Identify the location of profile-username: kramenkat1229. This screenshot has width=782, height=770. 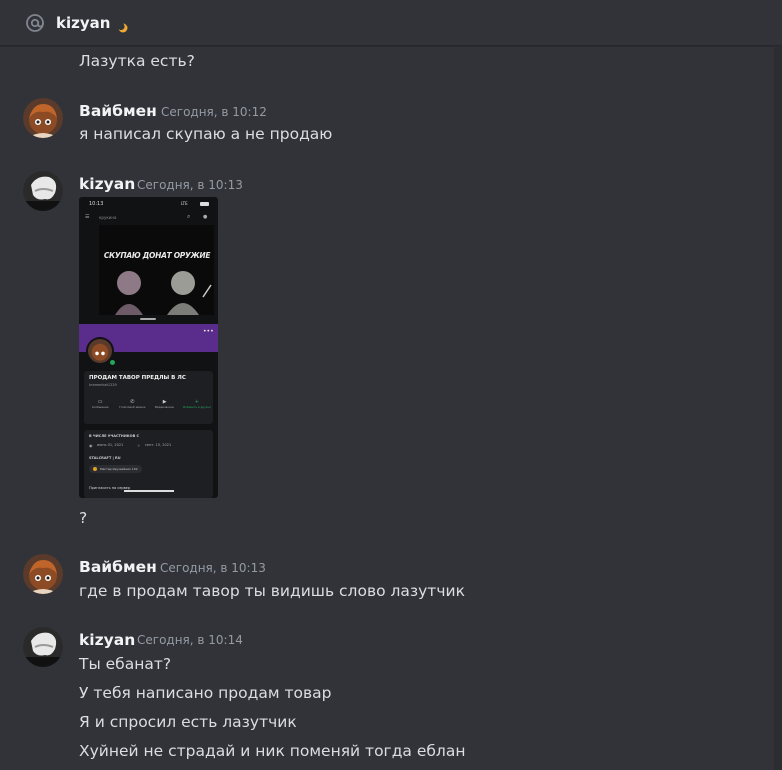
(103, 385).